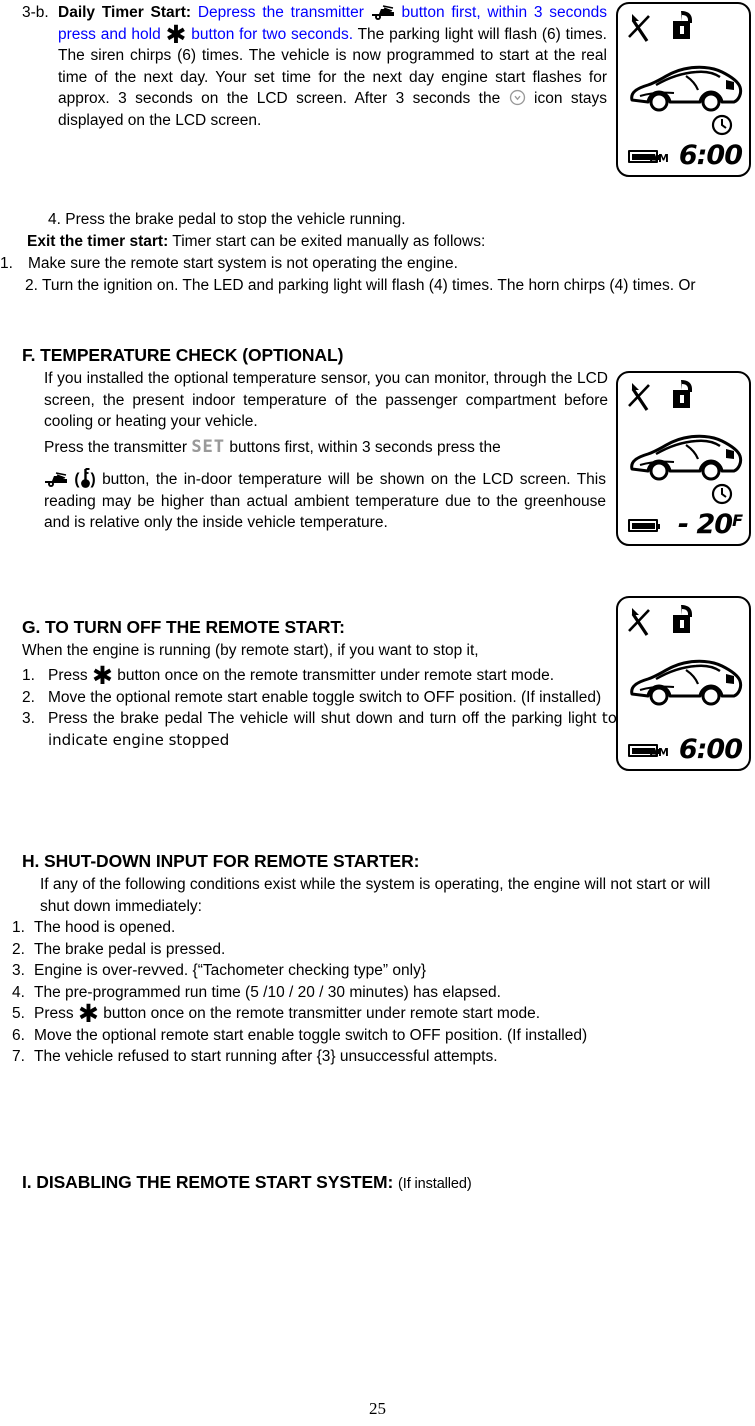 The height and width of the screenshot is (1426, 755). What do you see at coordinates (125, 12) in the screenshot?
I see `section-3b-title: Daily Timer Start:` at bounding box center [125, 12].